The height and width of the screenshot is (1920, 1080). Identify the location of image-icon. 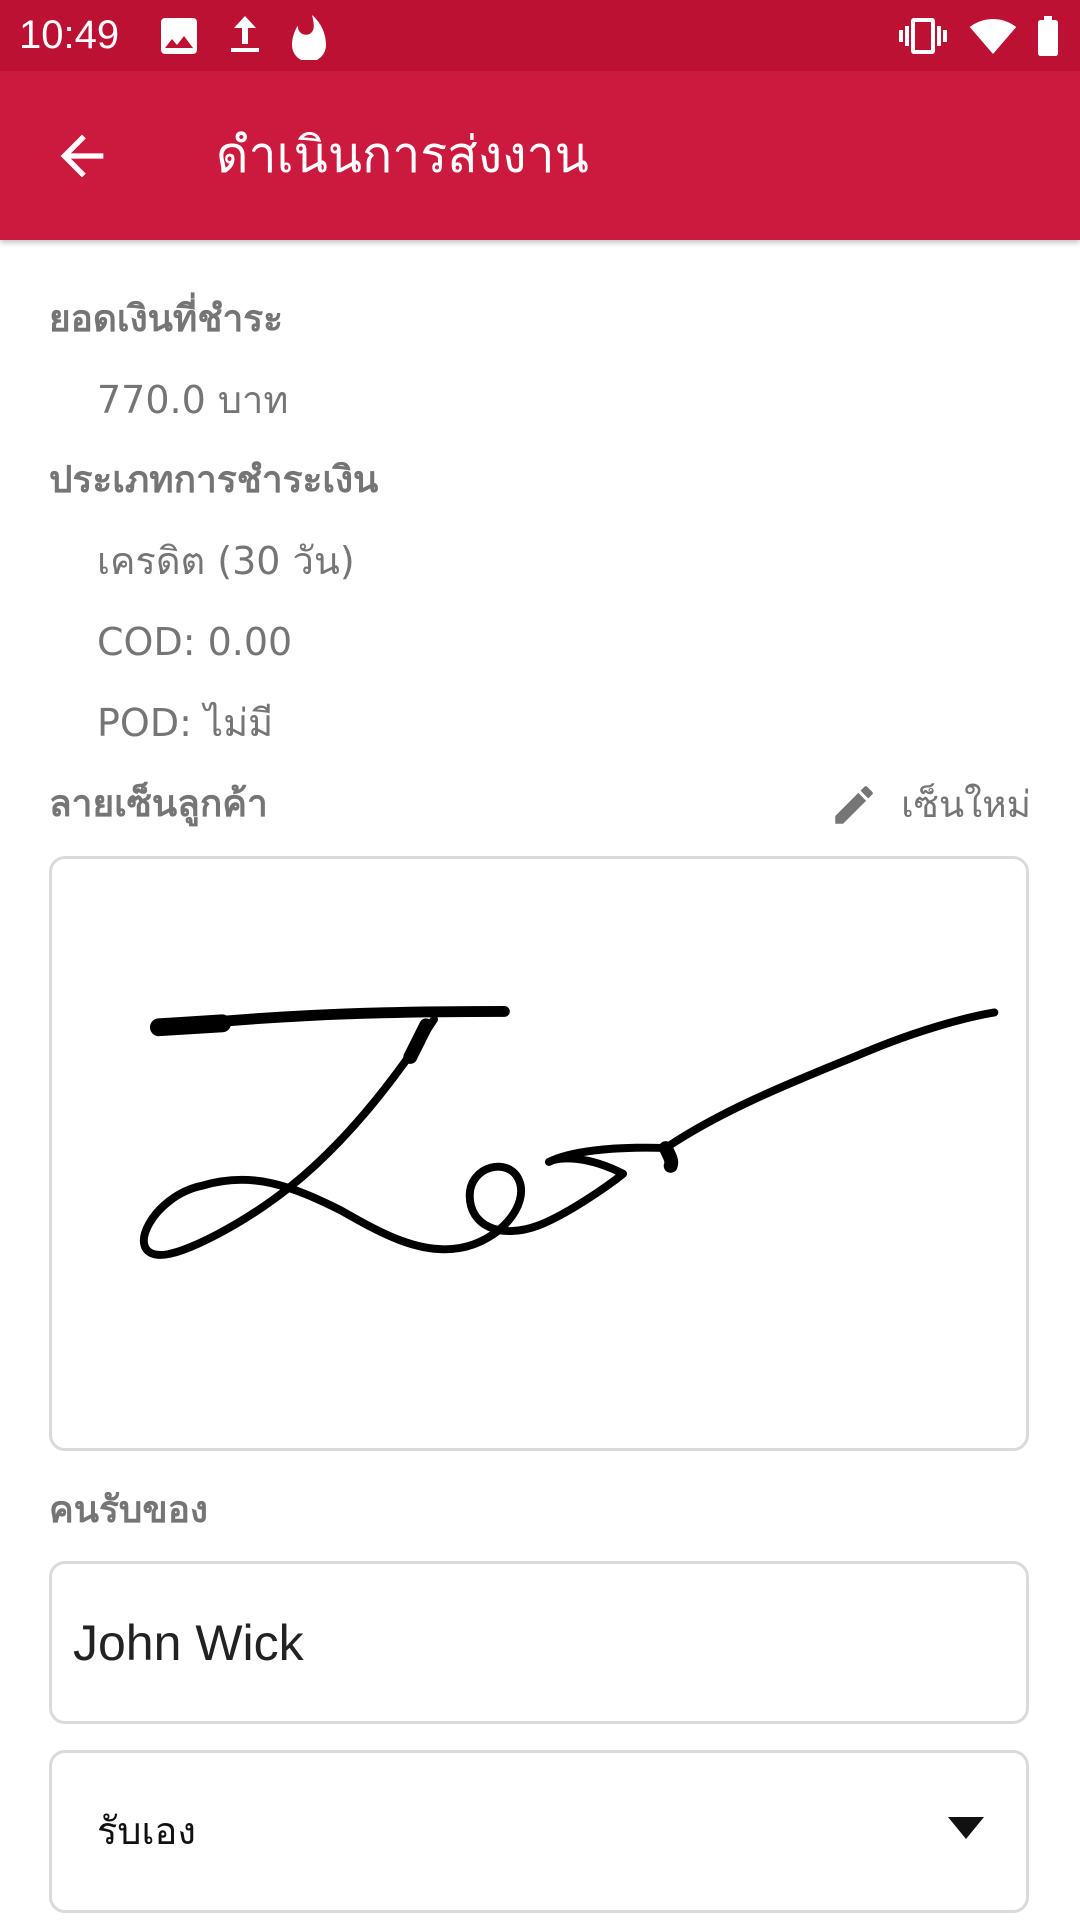
(179, 36).